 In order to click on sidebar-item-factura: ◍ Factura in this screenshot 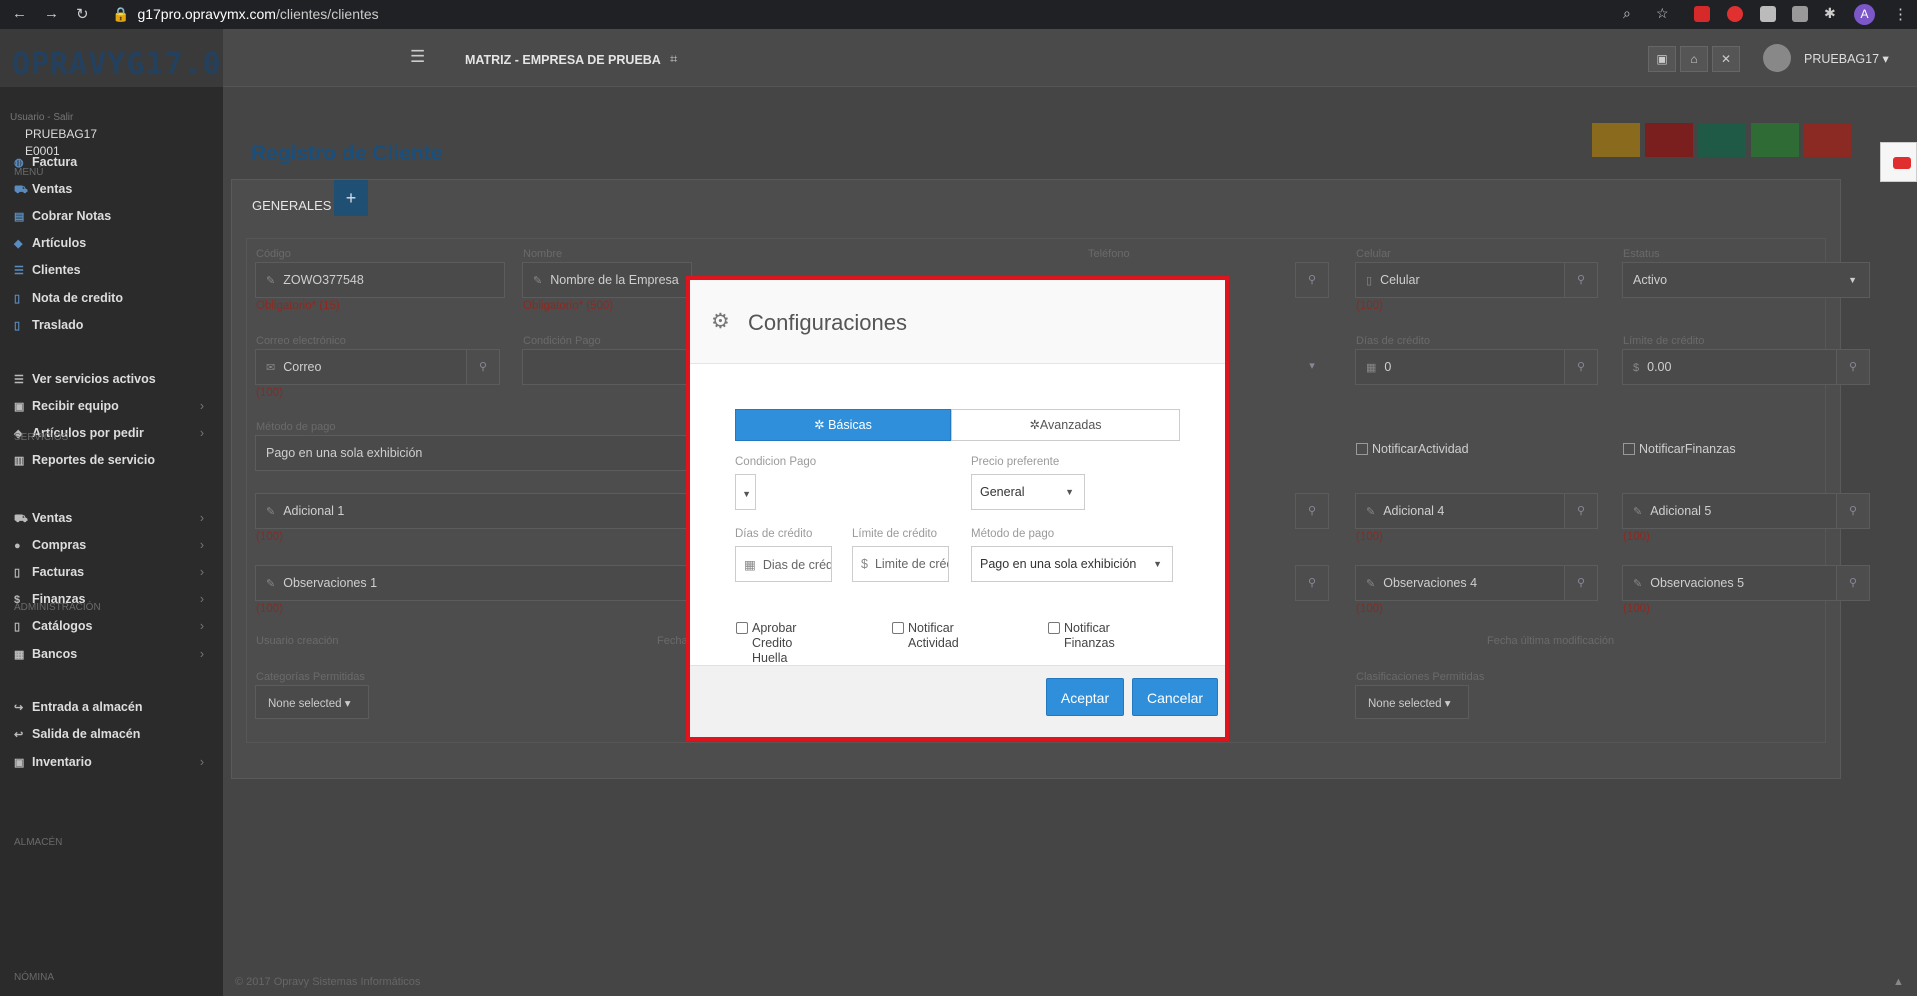, I will do `click(114, 162)`.